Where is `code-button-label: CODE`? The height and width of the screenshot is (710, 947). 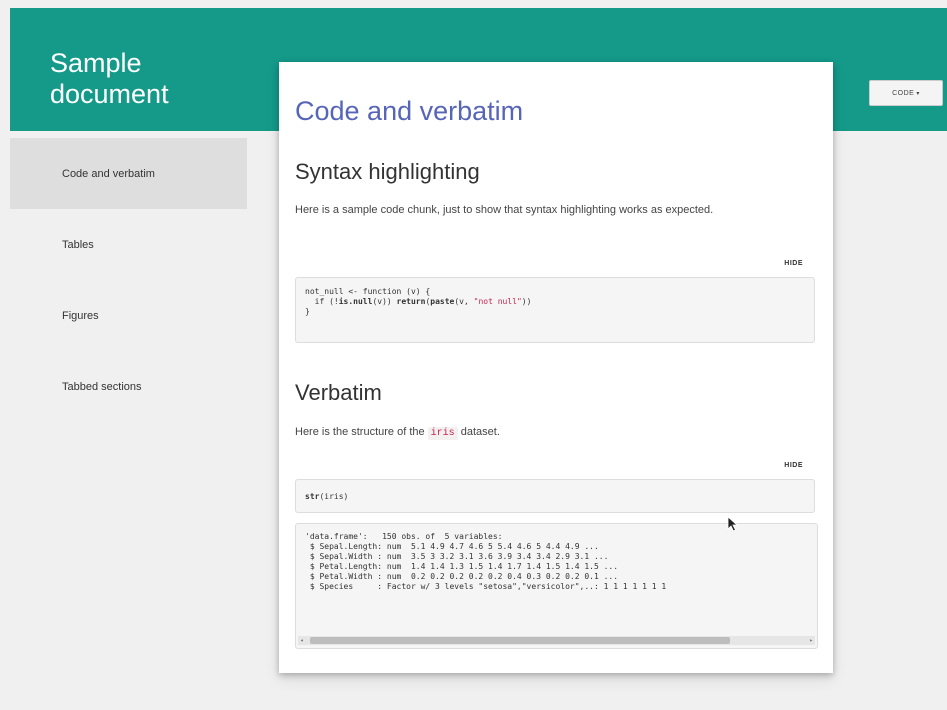
code-button-label: CODE is located at coordinates (903, 93).